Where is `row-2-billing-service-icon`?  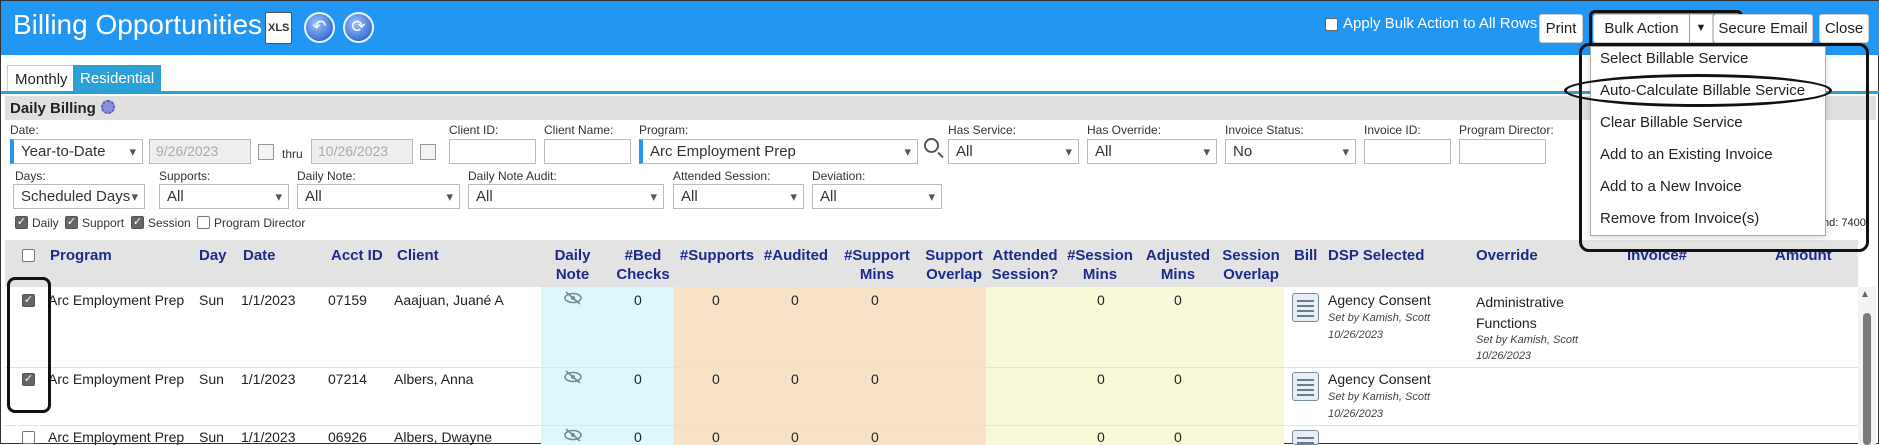 row-2-billing-service-icon is located at coordinates (1305, 386).